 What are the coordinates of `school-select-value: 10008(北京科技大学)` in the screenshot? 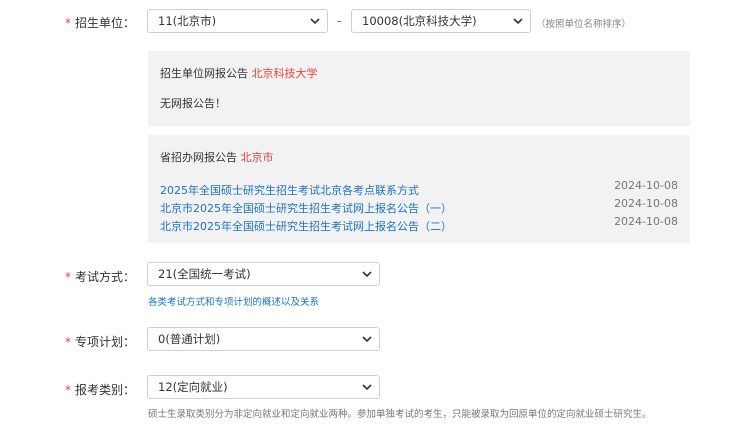 It's located at (419, 21).